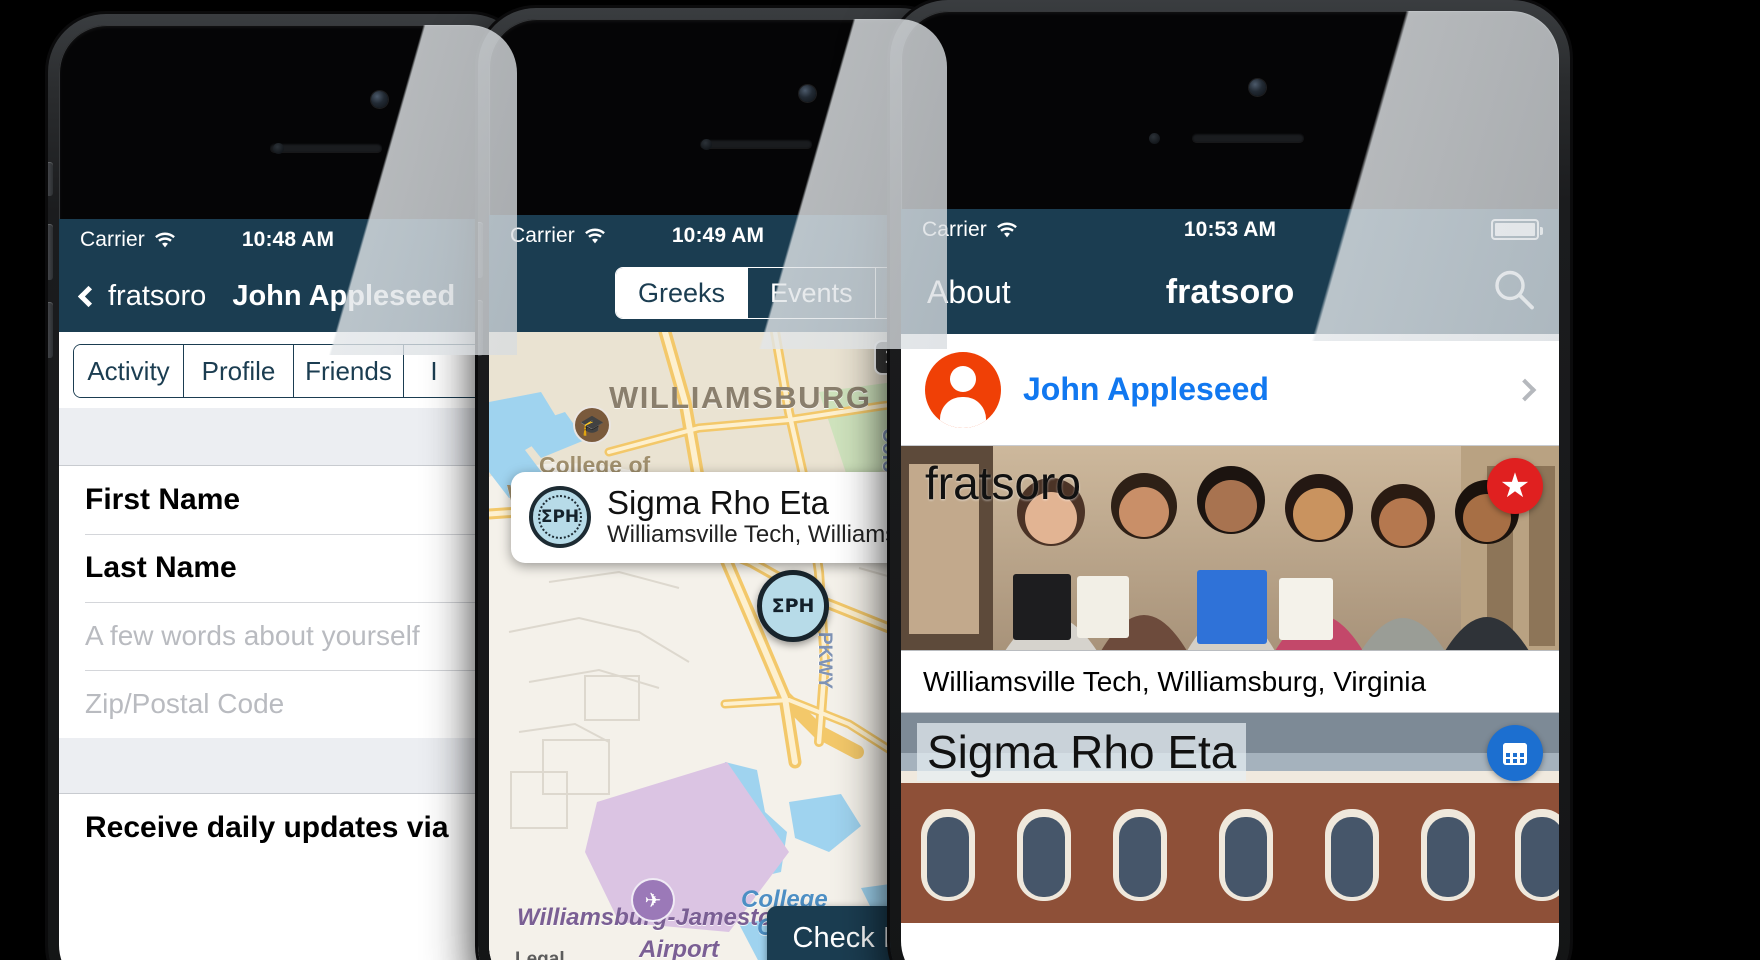 Image resolution: width=1760 pixels, height=960 pixels. Describe the element at coordinates (1082, 752) in the screenshot. I see `chapter-card-title: Sigma Rho Eta` at that location.